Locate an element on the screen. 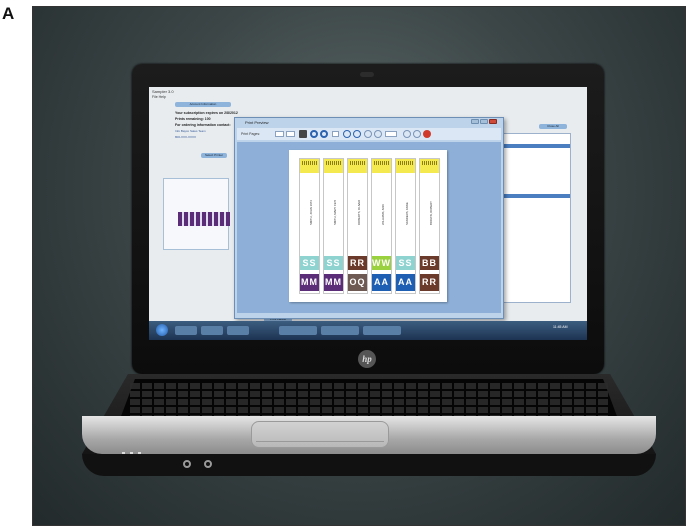 The height and width of the screenshot is (529, 689). preview-toolbar: Print Pages: is located at coordinates (369, 134).